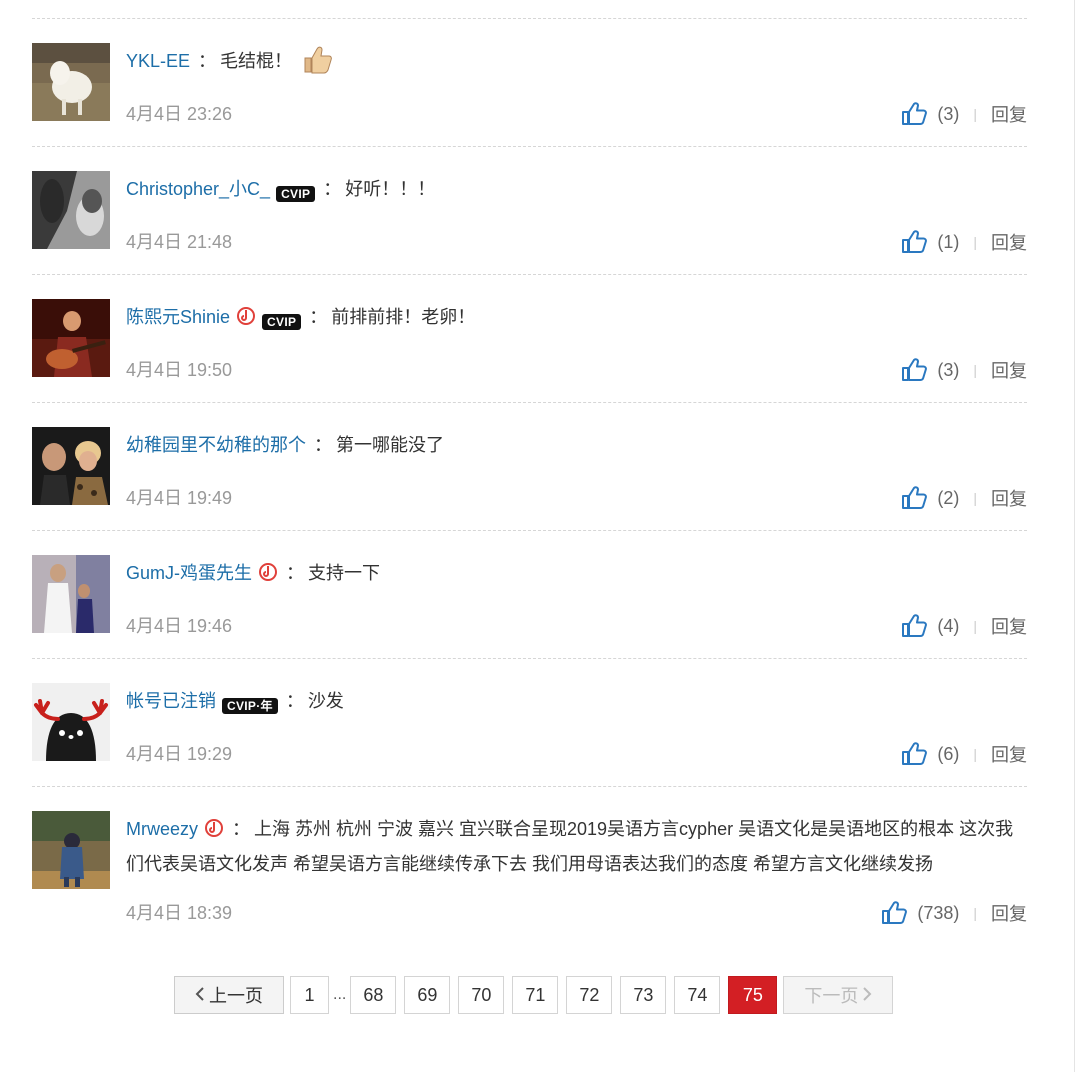 The height and width of the screenshot is (1072, 1080). Describe the element at coordinates (200, 995) in the screenshot. I see `chevron-left-icon` at that location.